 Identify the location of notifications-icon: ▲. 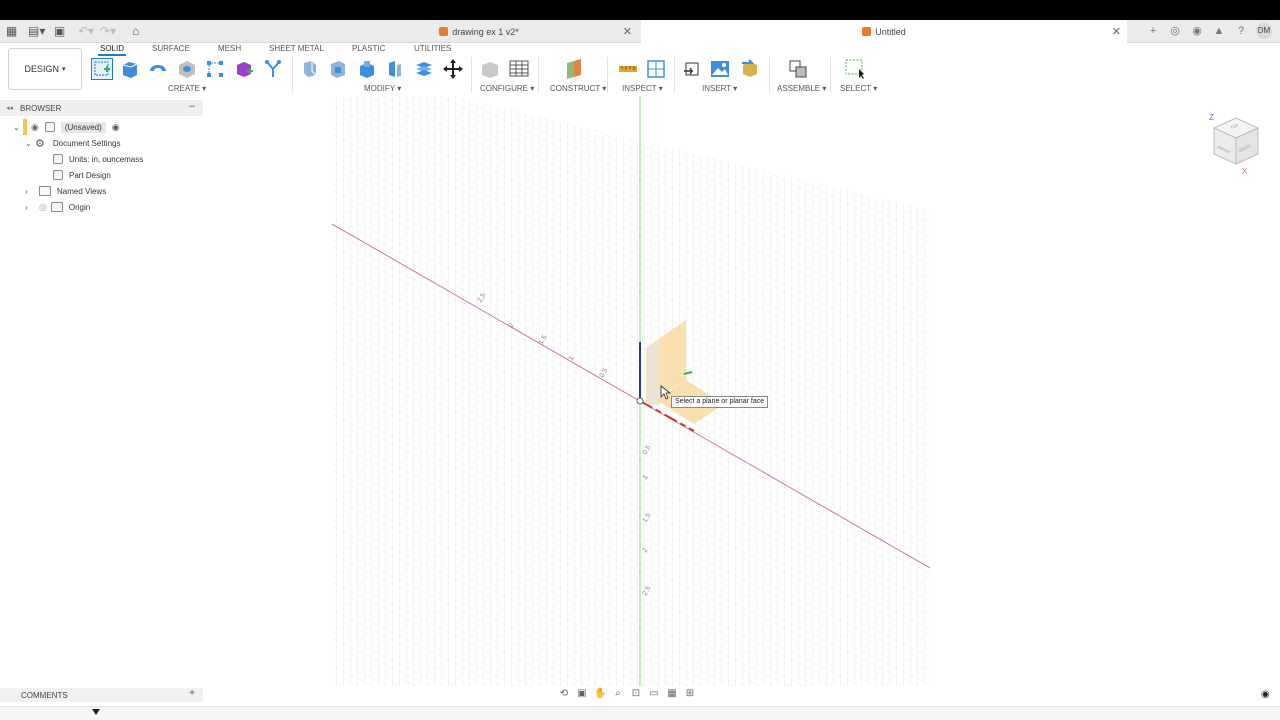
(1219, 31).